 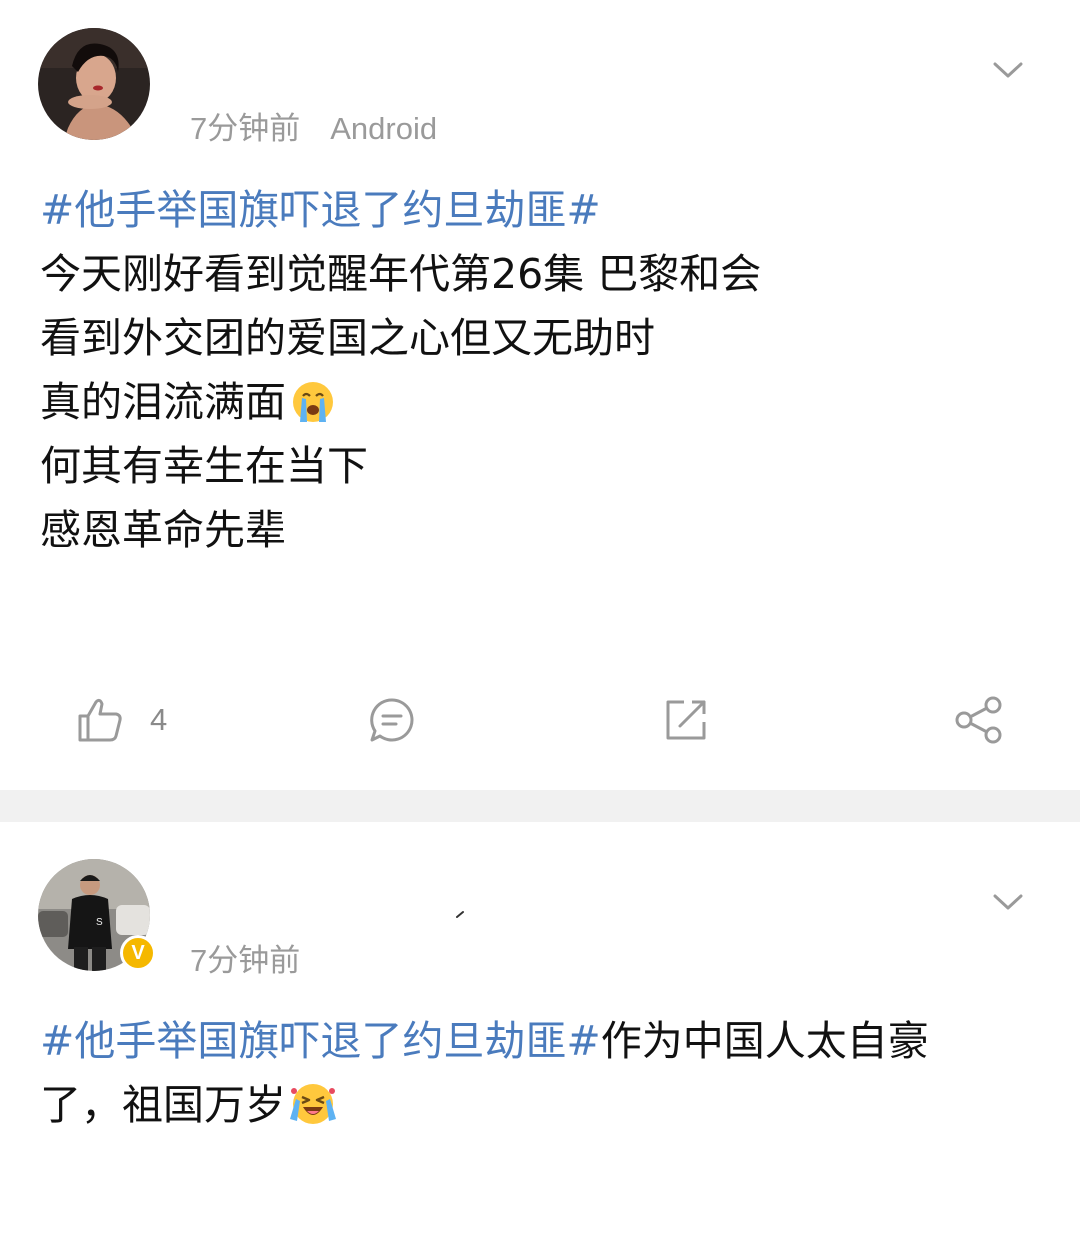 What do you see at coordinates (313, 401) in the screenshot?
I see `crying-face-emoji-icon` at bounding box center [313, 401].